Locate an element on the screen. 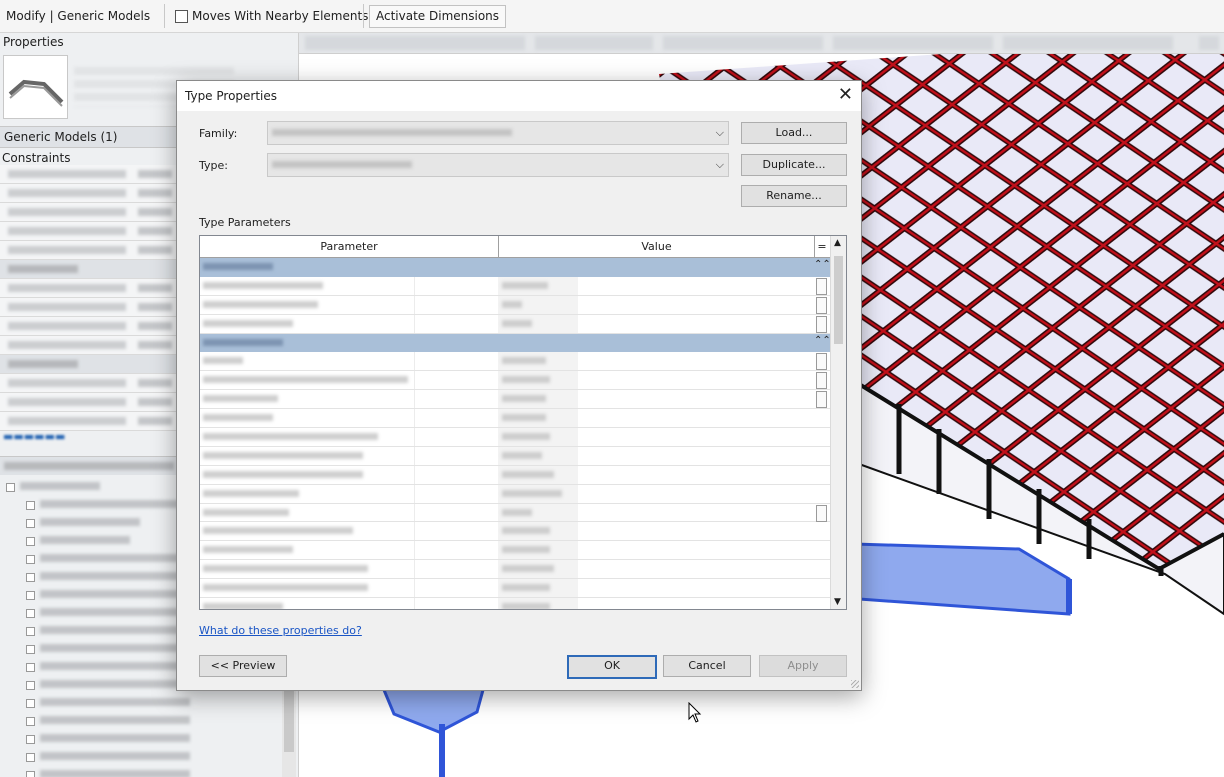  type-parameters-label: Type Parameters is located at coordinates (245, 222).